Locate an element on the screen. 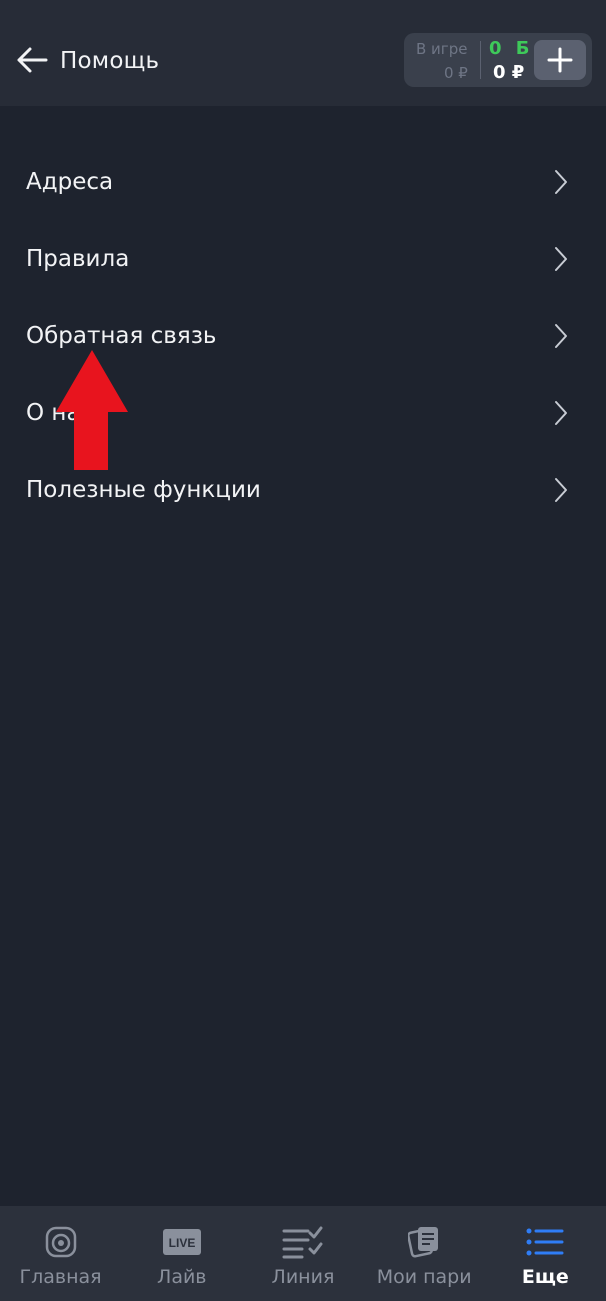 This screenshot has height=1301, width=606. live-badge-text: LIVE is located at coordinates (181, 1243).